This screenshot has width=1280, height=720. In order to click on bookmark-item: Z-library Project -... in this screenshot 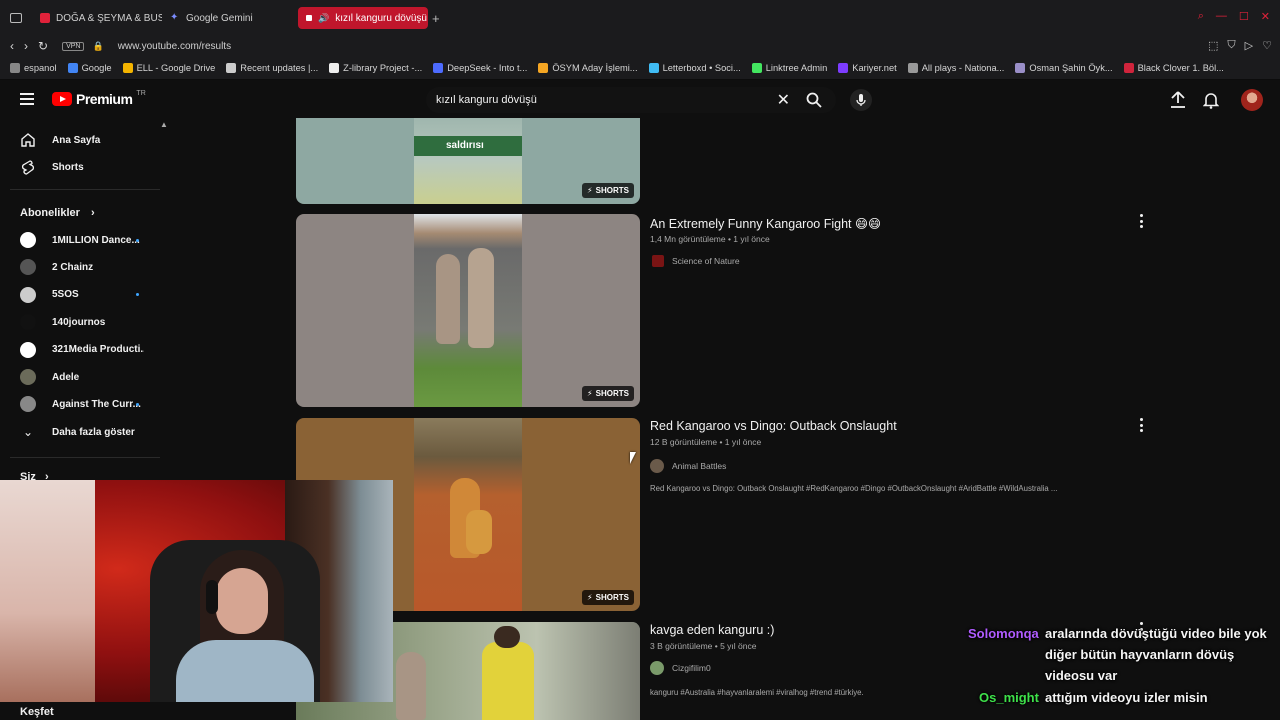, I will do `click(376, 67)`.